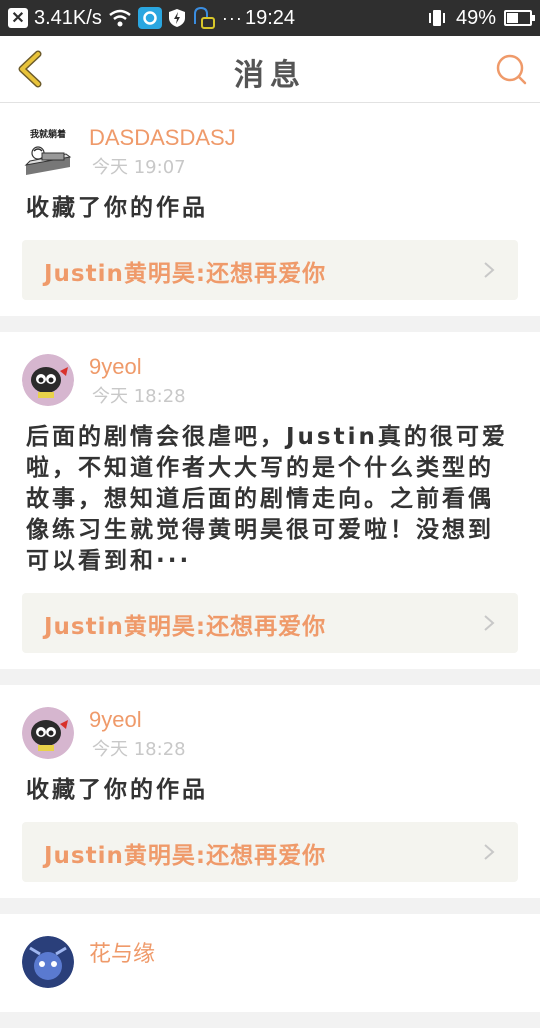 This screenshot has width=540, height=1028. I want to click on battery-percent: 49%, so click(475, 17).